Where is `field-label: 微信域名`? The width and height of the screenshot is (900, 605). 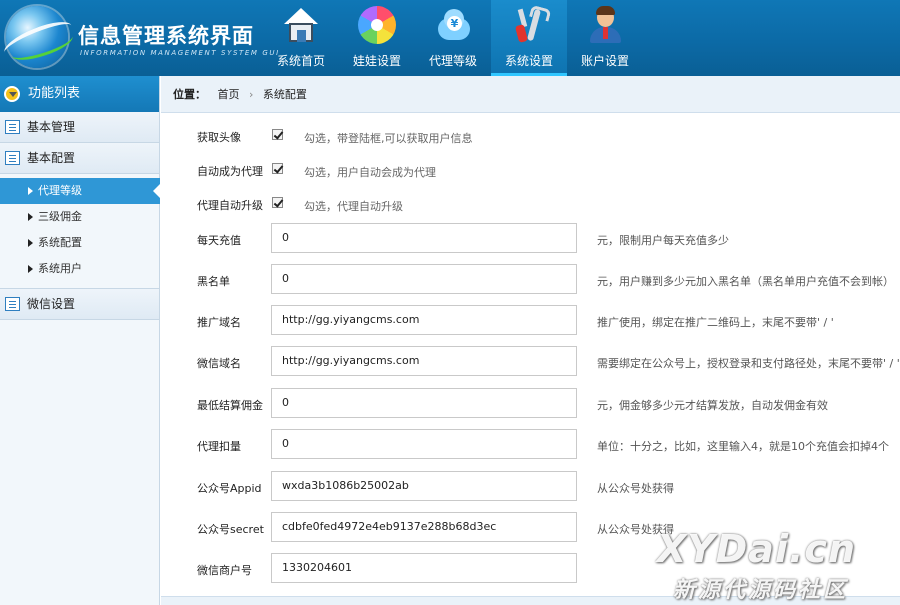 field-label: 微信域名 is located at coordinates (219, 363).